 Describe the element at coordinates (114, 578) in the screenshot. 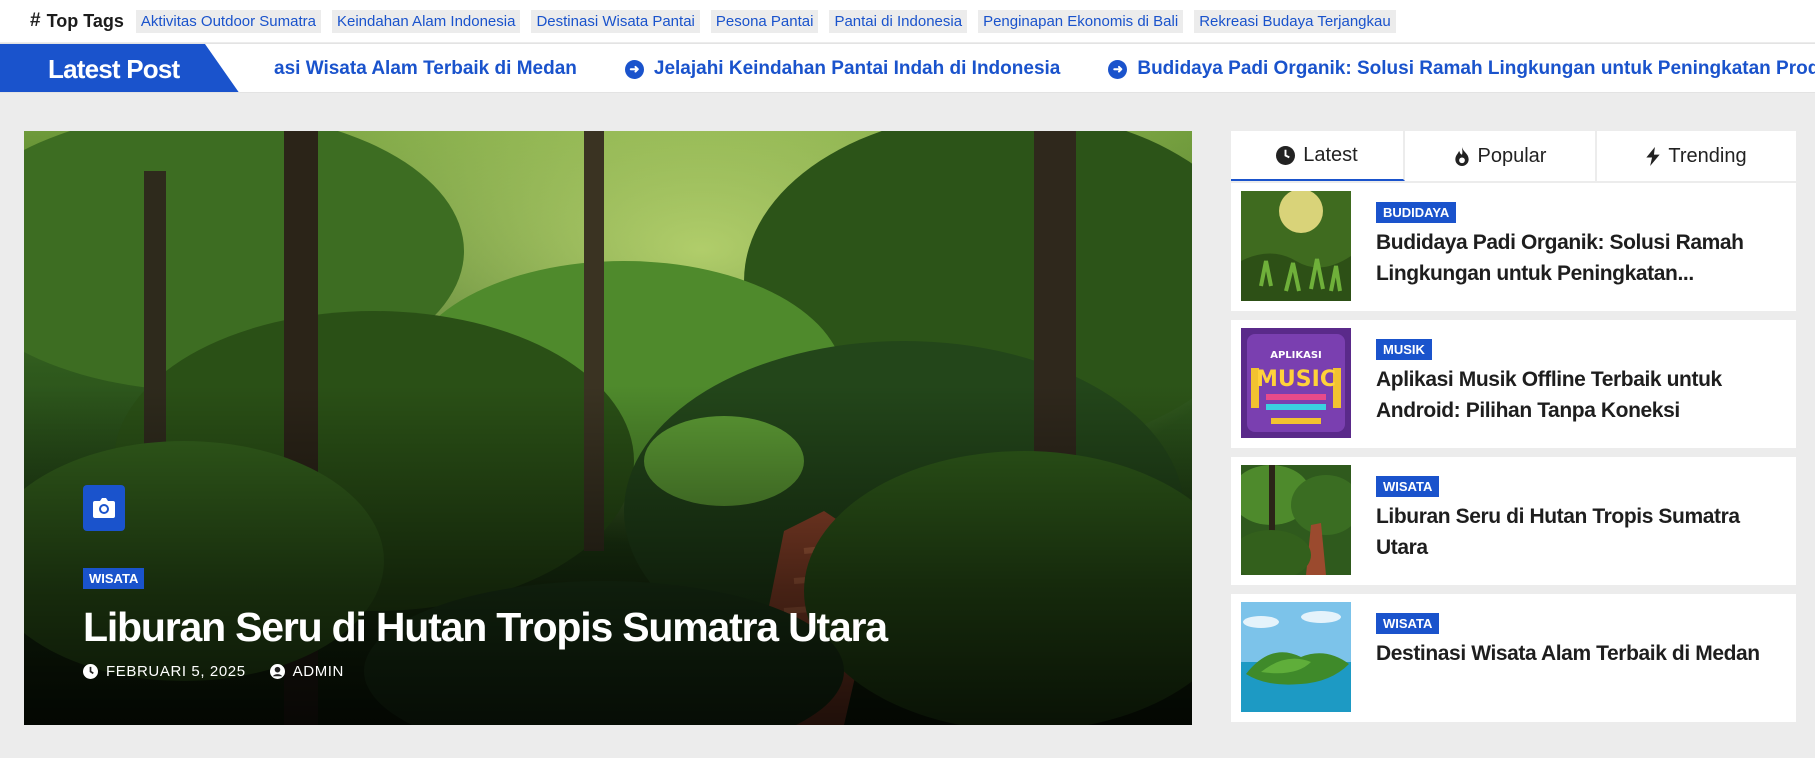

I see `featured-category-badge: WISATA` at that location.